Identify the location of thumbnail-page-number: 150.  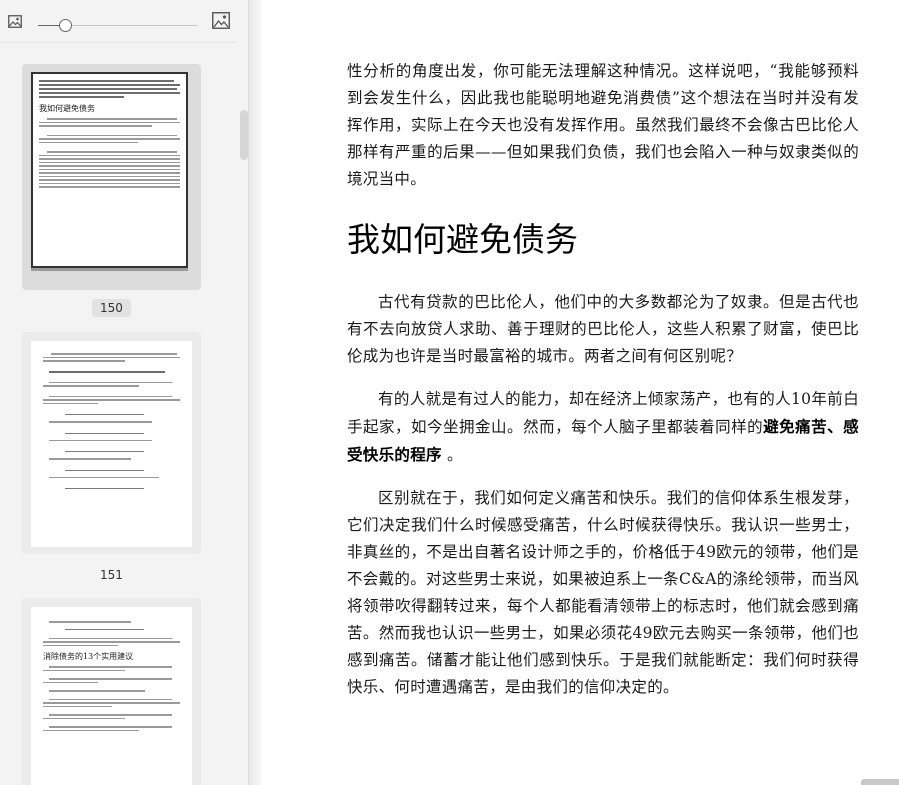
(111, 308).